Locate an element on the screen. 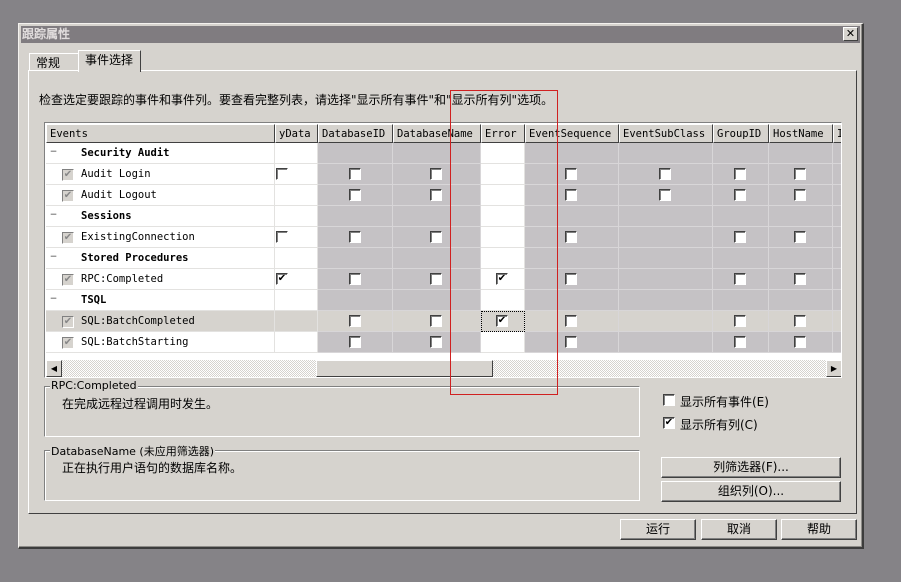  event-row: ✔ RPC:Completed ✔ ✔ is located at coordinates (443, 279).